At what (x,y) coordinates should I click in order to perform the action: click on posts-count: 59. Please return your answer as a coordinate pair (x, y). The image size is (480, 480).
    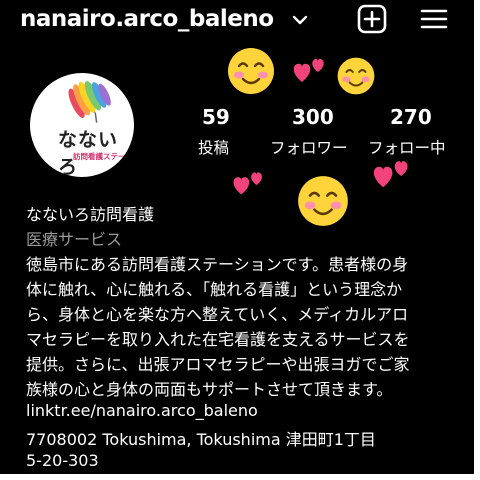
    Looking at the image, I should click on (216, 117).